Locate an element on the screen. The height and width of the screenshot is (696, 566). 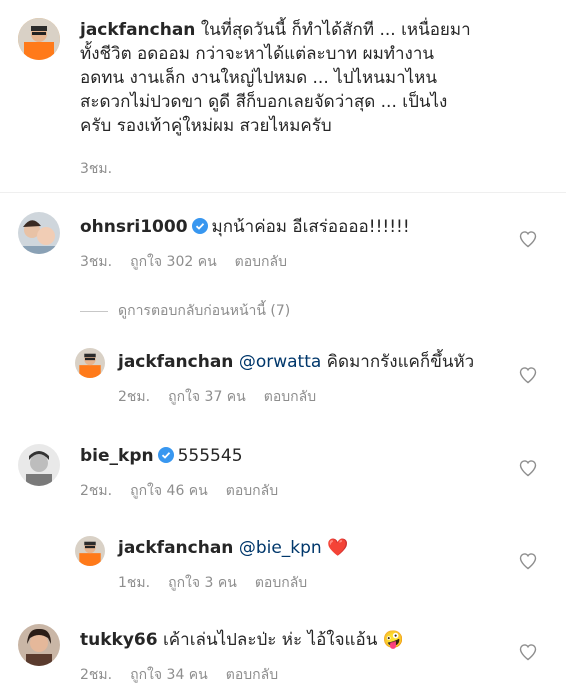
comment-meta: 3ชม. ถูกใจ 302 คน ตอบกลับ is located at coordinates (183, 262).